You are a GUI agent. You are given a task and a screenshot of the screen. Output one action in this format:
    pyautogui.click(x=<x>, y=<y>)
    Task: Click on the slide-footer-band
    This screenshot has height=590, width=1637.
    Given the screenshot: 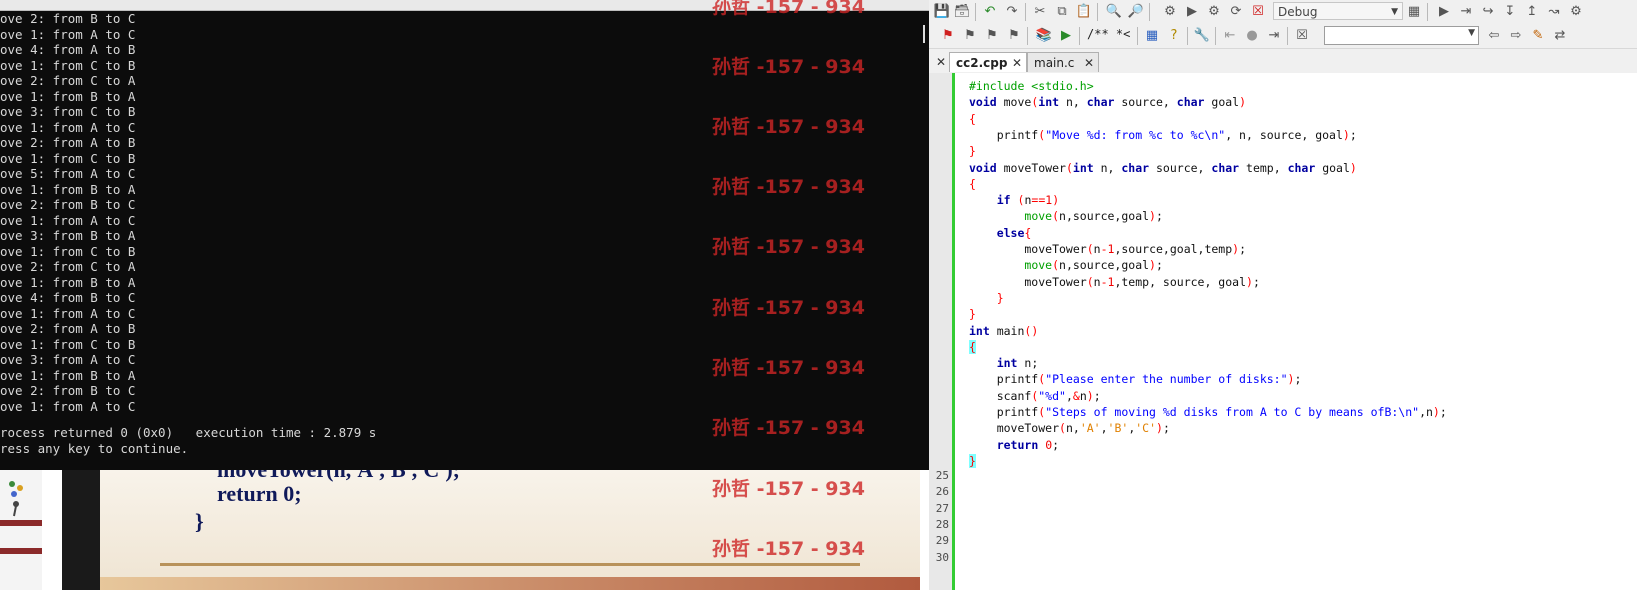 What is the action you would take?
    pyautogui.click(x=510, y=583)
    